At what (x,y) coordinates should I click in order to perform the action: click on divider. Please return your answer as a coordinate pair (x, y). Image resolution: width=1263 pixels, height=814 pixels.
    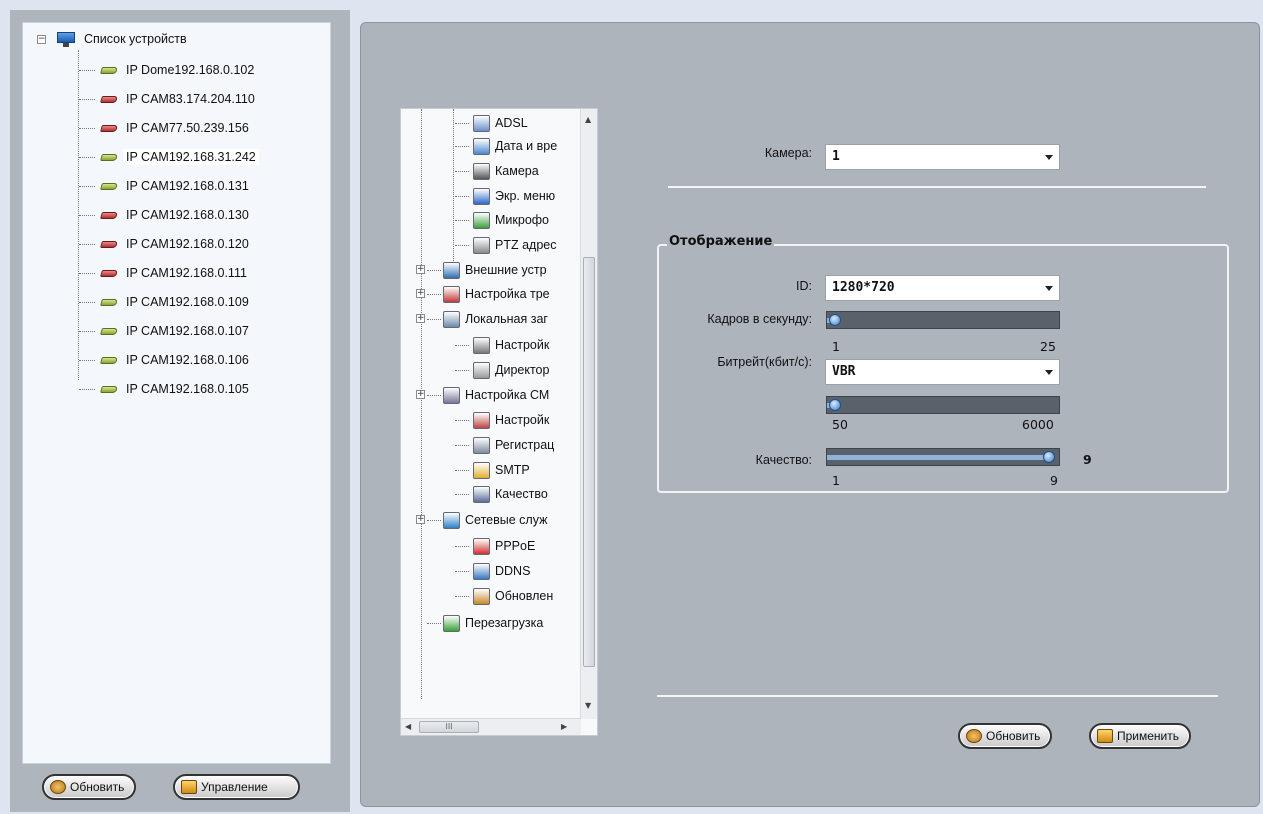
    Looking at the image, I should click on (937, 187).